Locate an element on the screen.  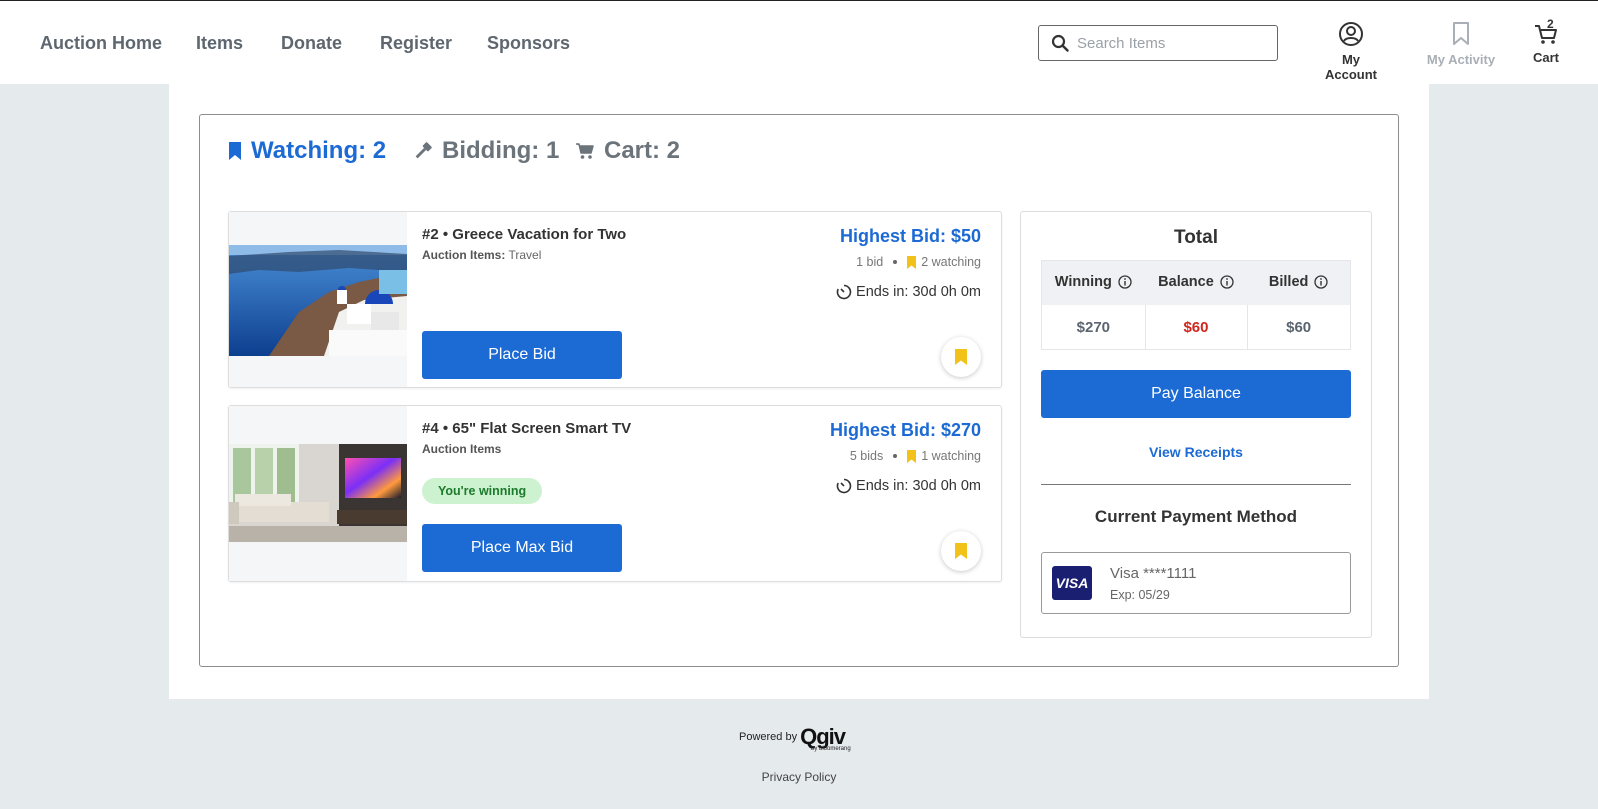
bookmark-outline-icon is located at coordinates (1461, 33).